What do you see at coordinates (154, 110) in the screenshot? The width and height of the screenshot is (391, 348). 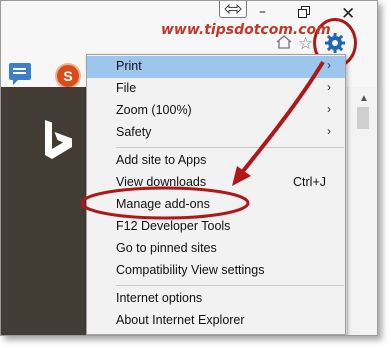 I see `menu-item-label: Zoom (100%)` at bounding box center [154, 110].